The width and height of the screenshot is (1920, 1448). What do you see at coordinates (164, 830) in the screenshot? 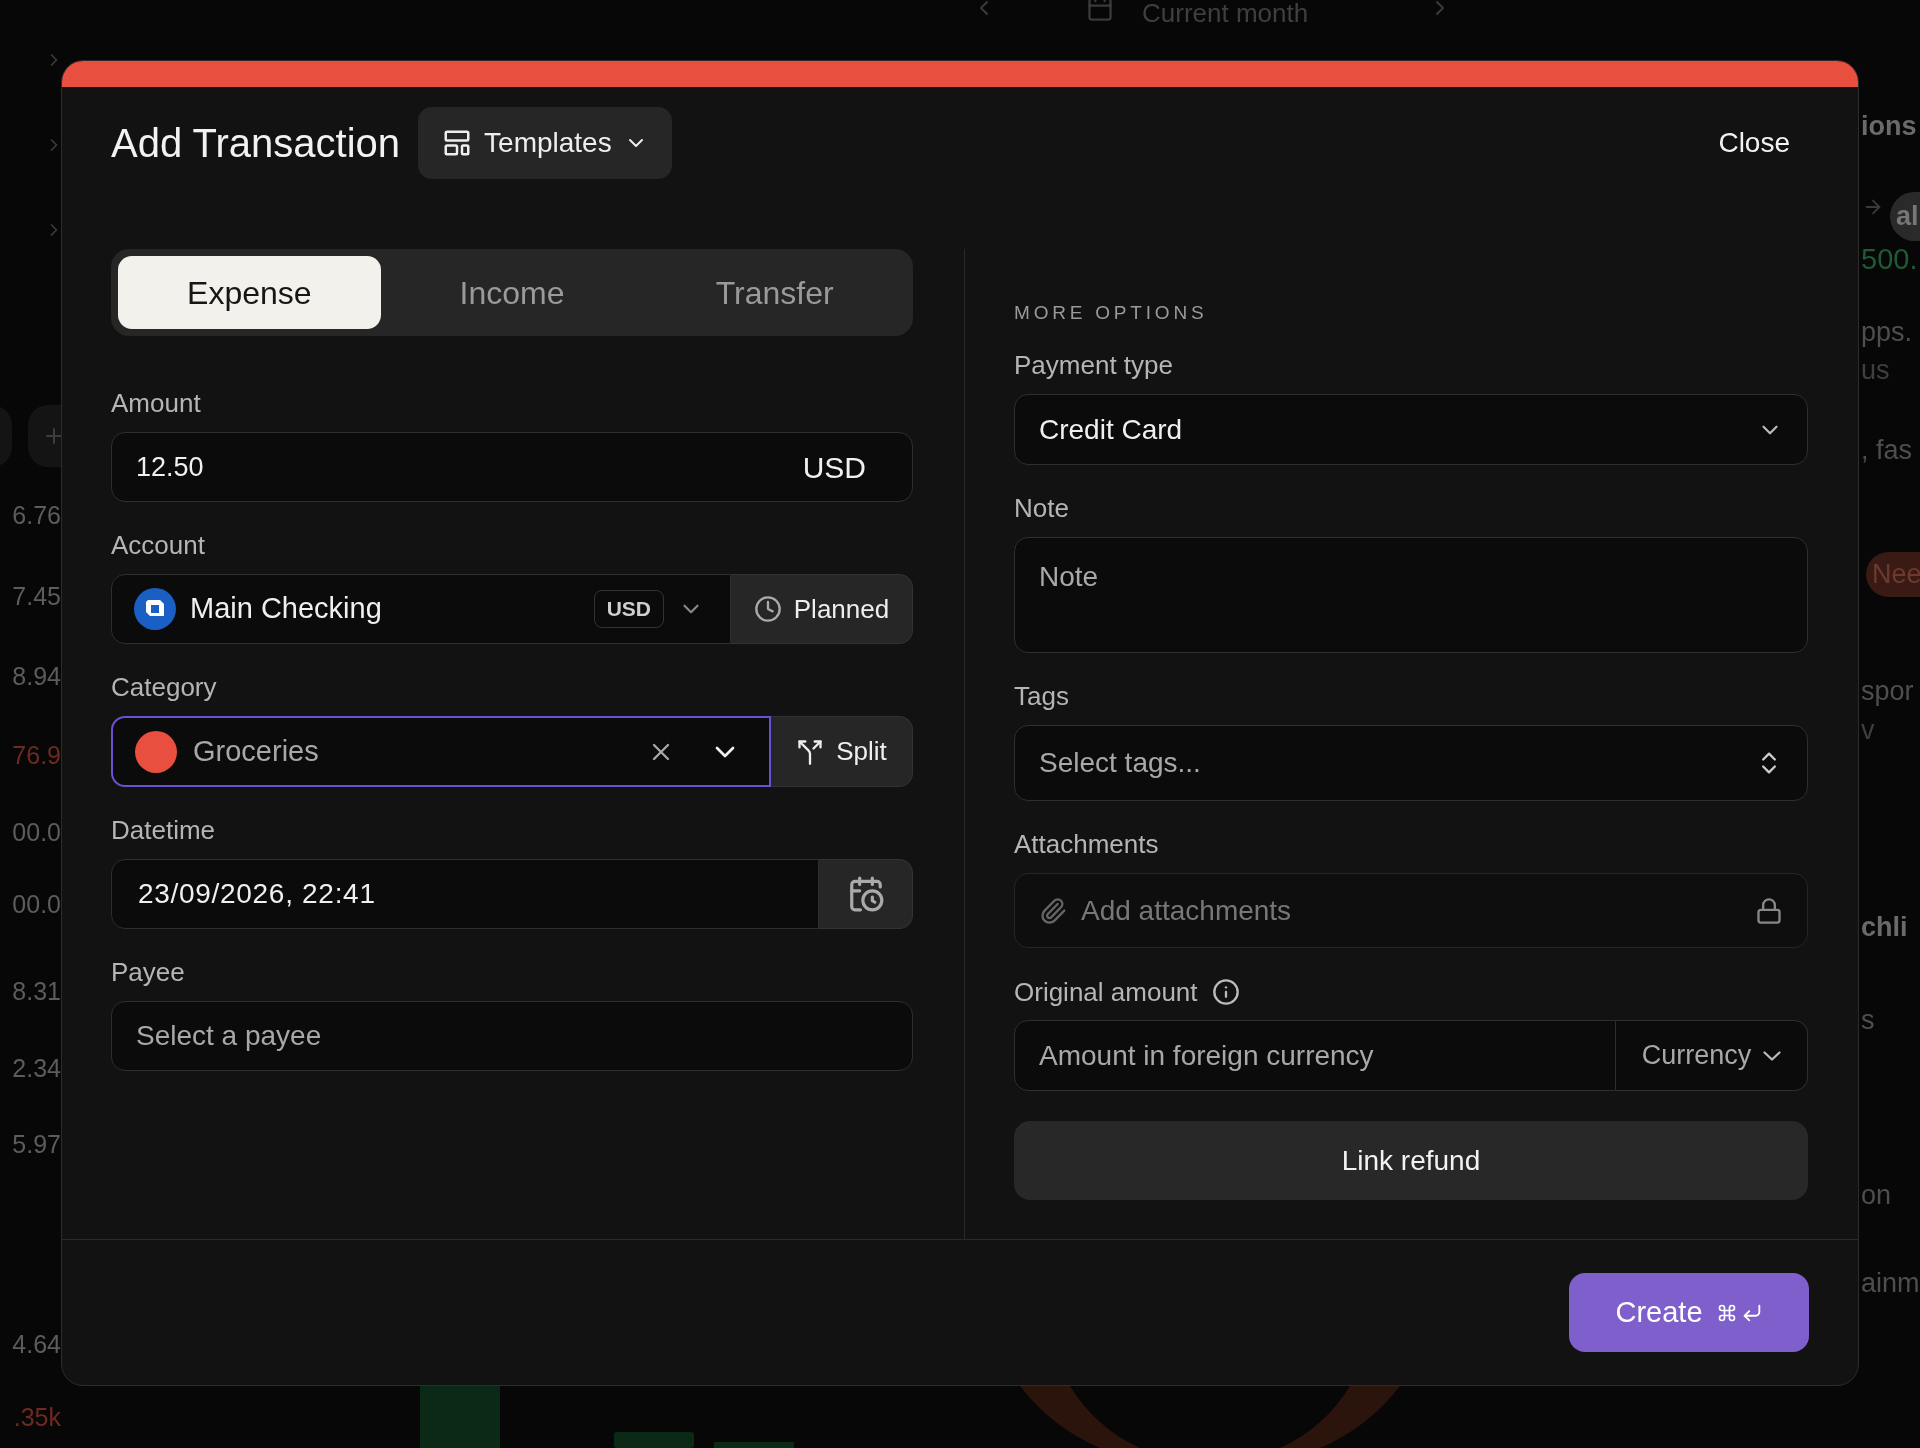
I see `field-label: Datetime` at bounding box center [164, 830].